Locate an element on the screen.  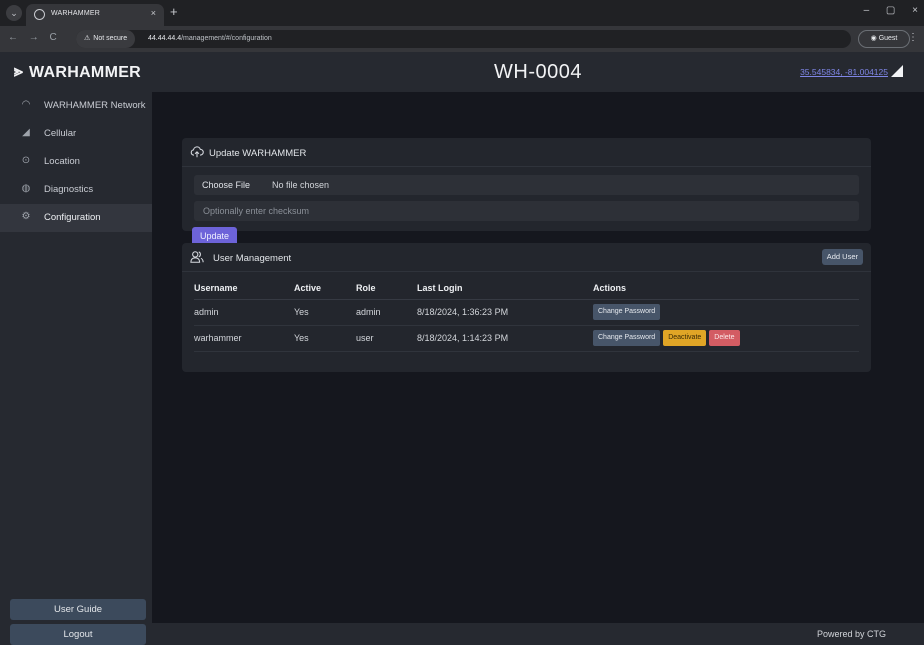
sidebar-item-label: WARHAMMER Network is located at coordinates (95, 105).